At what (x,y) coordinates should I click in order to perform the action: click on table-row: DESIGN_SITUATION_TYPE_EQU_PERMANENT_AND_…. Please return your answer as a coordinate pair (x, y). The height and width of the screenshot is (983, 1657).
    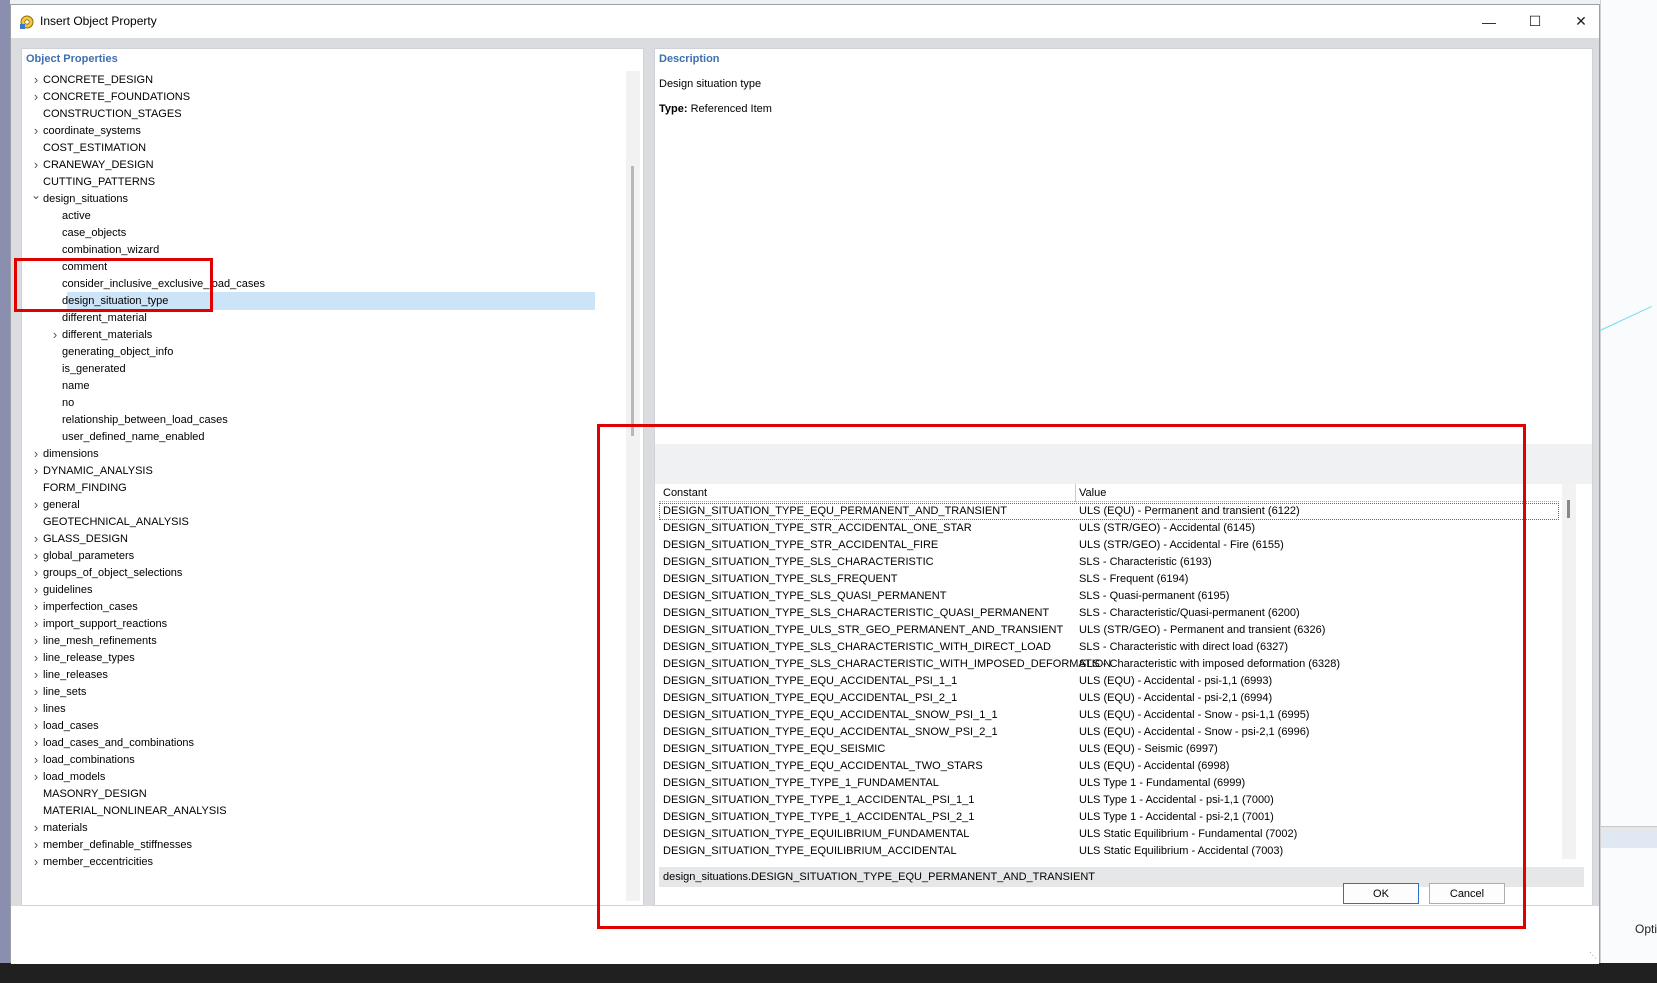
    Looking at the image, I should click on (1109, 511).